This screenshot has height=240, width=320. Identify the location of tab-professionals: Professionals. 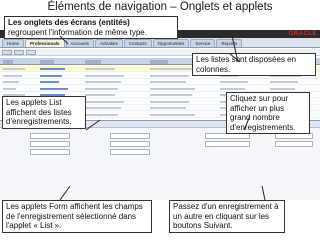
(45, 43).